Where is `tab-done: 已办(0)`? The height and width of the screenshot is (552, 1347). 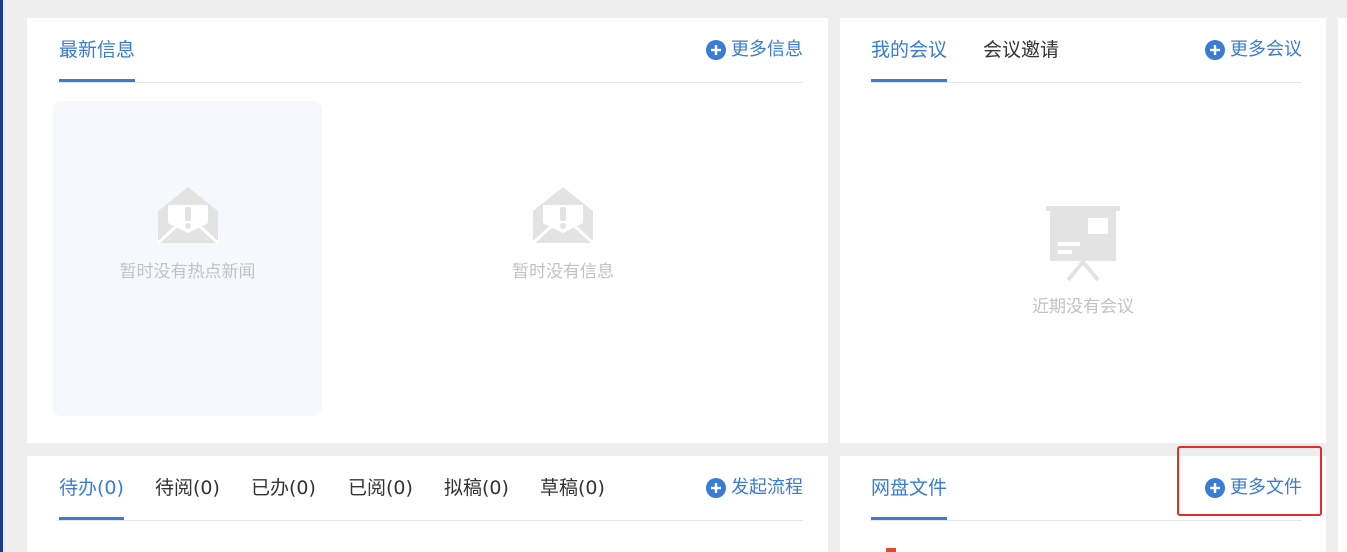 tab-done: 已办(0) is located at coordinates (283, 497).